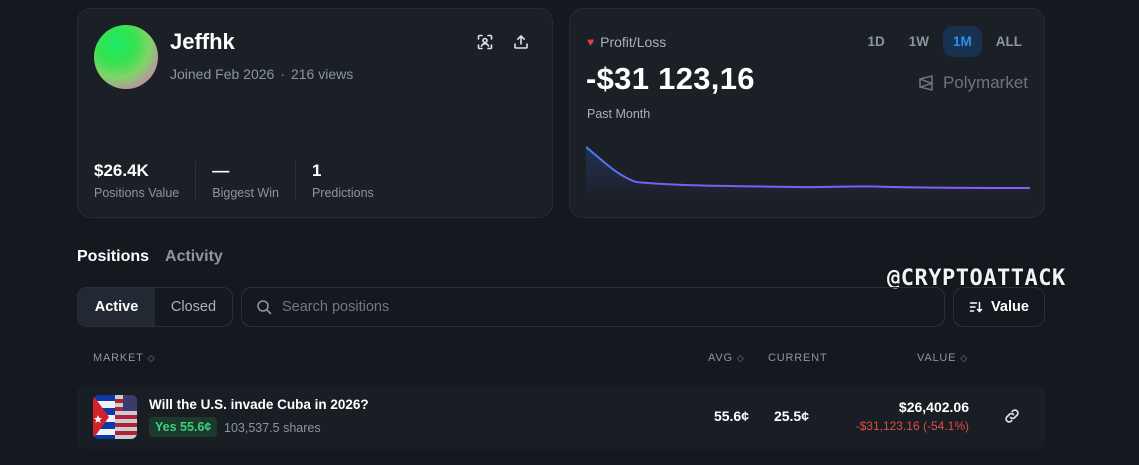  What do you see at coordinates (194, 257) in the screenshot?
I see `tab-activity: Activity` at bounding box center [194, 257].